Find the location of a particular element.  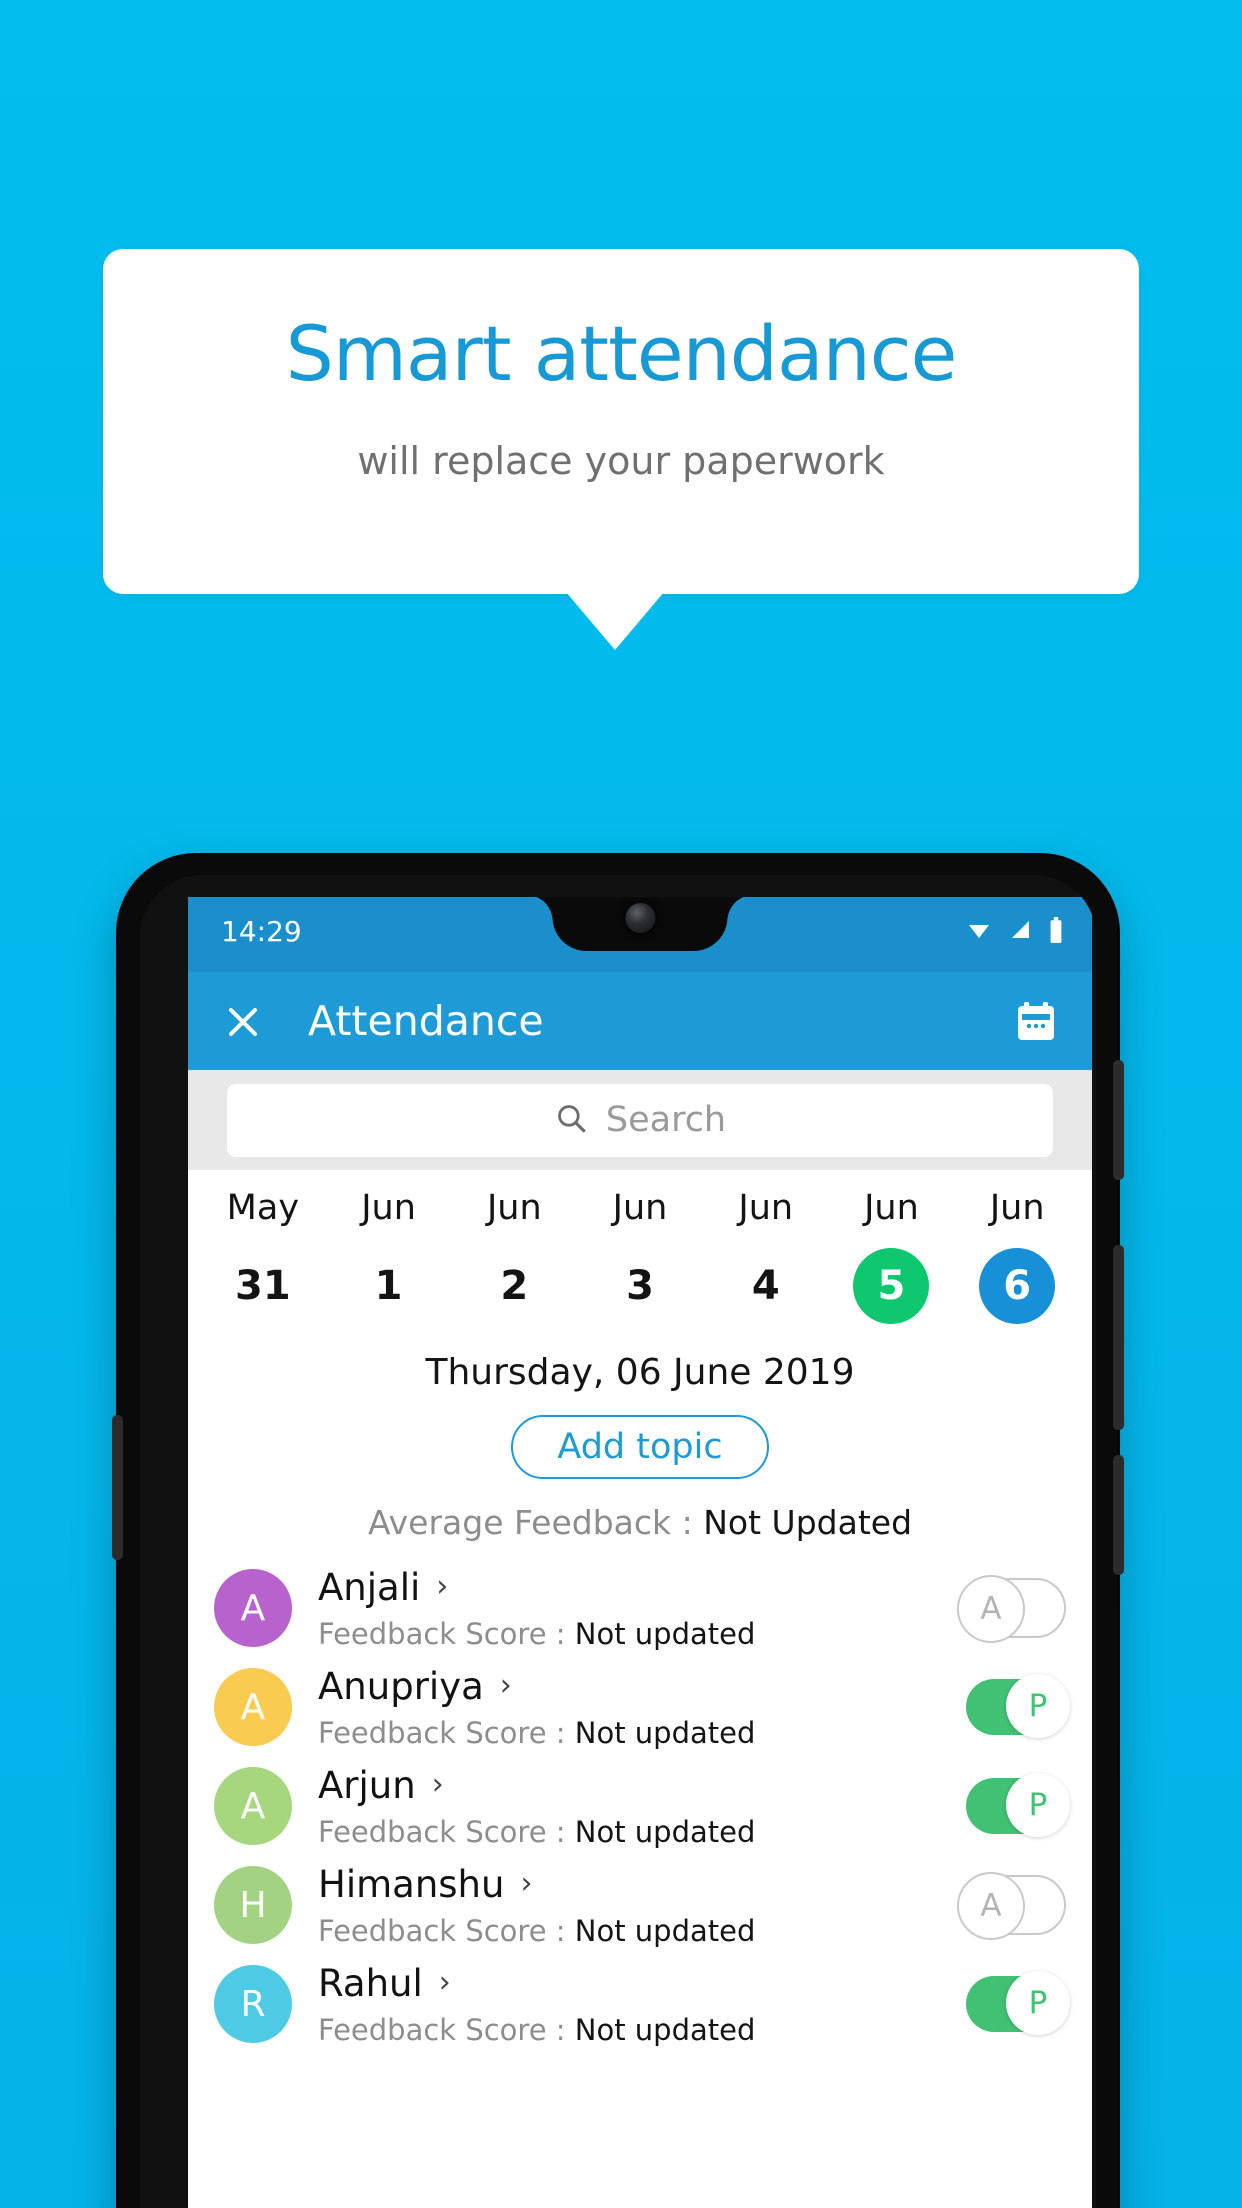

student-row: A Anjali › Feedback Score : Not updated A is located at coordinates (640, 1608).